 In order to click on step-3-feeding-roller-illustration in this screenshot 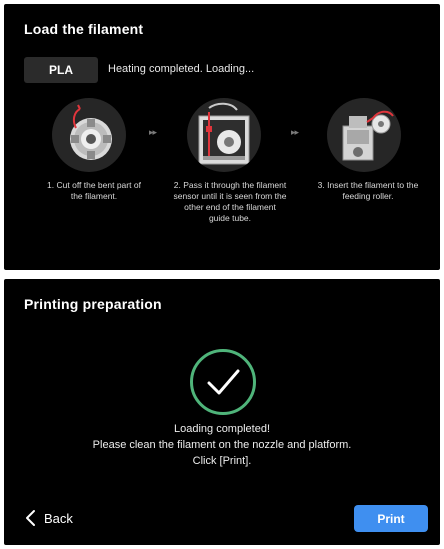, I will do `click(364, 135)`.